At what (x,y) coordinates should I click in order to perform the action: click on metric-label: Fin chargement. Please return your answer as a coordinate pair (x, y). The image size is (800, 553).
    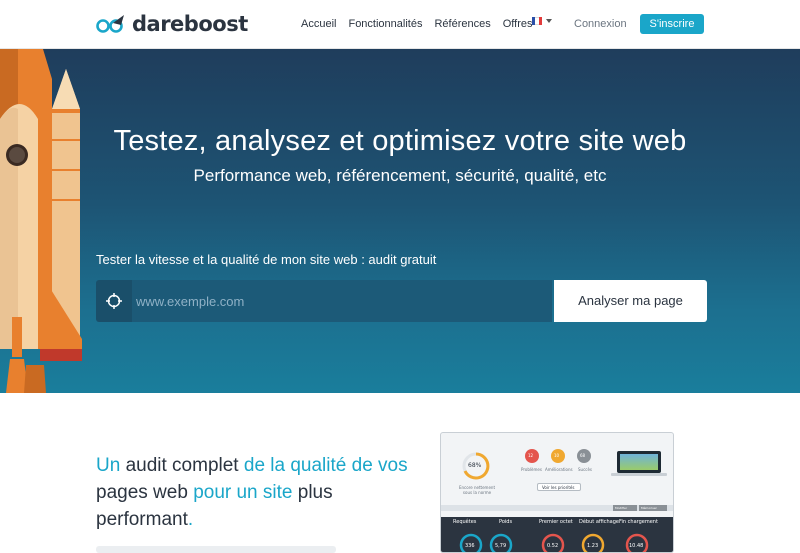
    Looking at the image, I should click on (638, 522).